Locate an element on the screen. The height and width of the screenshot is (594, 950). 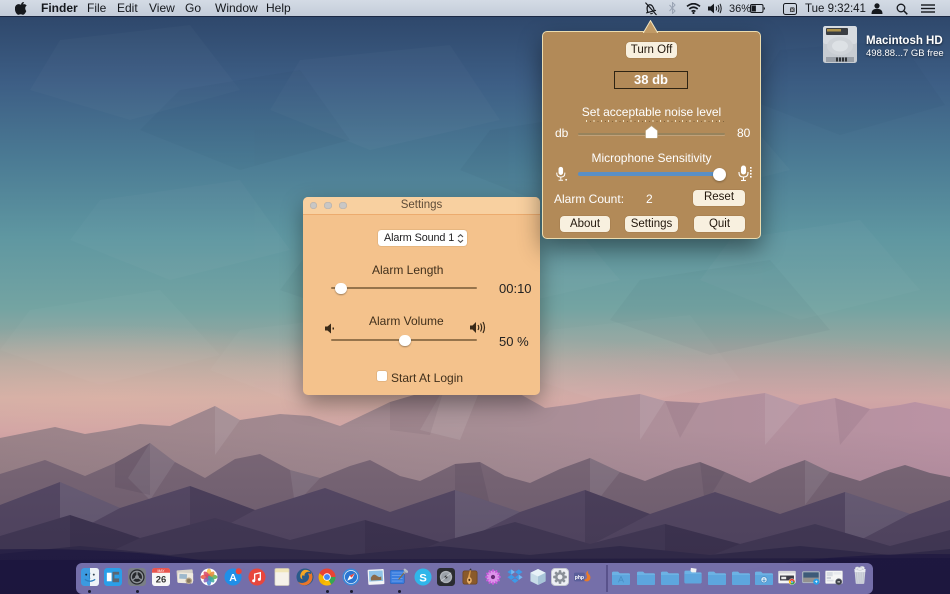
svg-text: php is located at coordinates (578, 578).